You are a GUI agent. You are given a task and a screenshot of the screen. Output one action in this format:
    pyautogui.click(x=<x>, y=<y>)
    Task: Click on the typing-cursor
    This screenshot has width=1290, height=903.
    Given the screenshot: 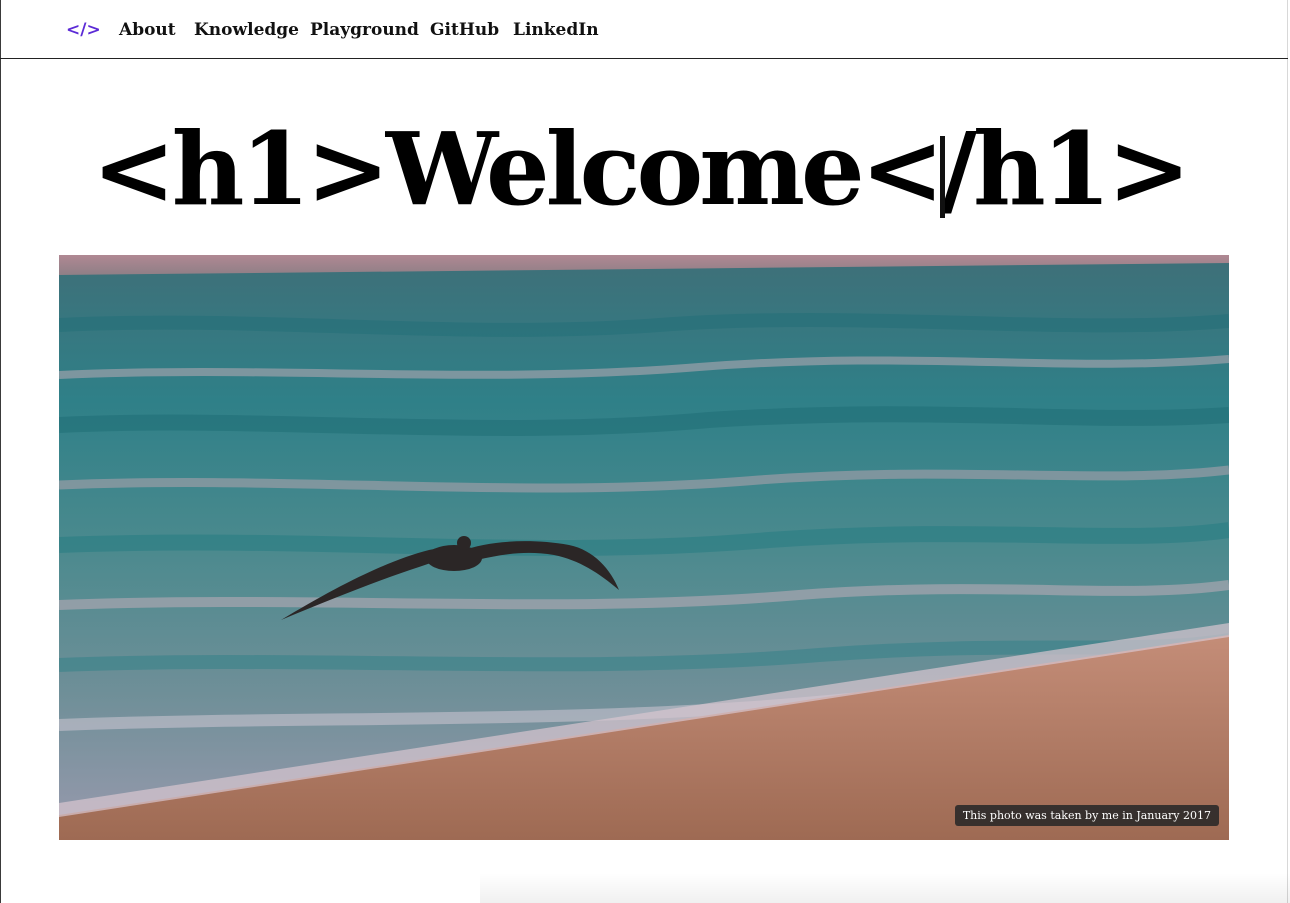 What is the action you would take?
    pyautogui.click(x=942, y=177)
    